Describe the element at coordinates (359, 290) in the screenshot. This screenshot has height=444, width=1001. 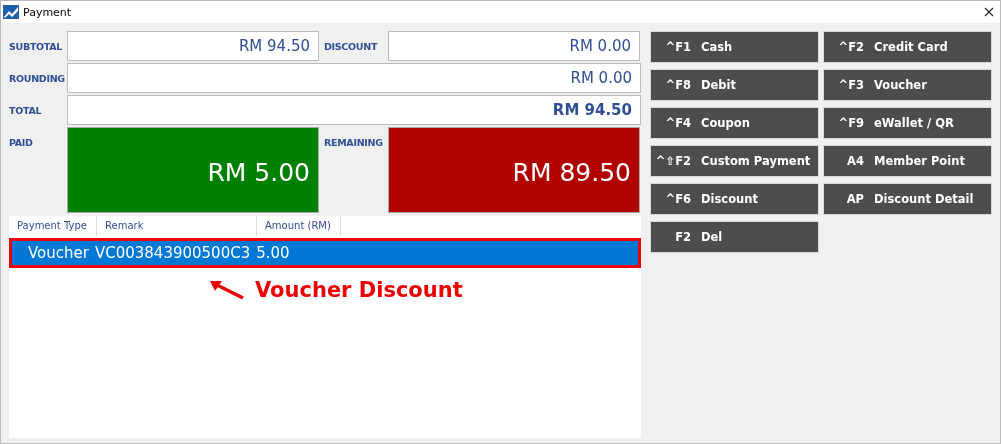
I see `annotation-text: Voucher Discount` at that location.